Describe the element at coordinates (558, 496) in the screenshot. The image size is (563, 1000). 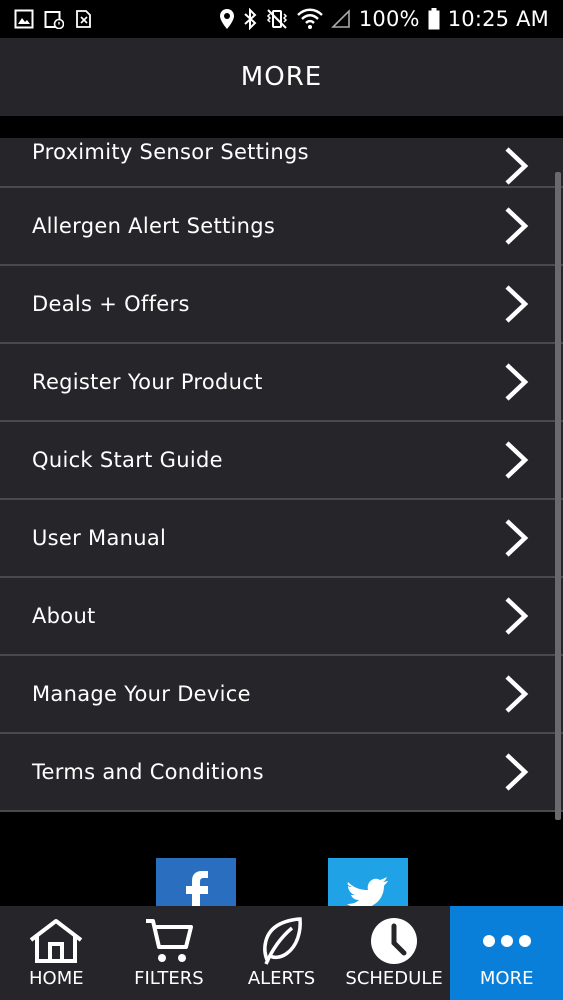
I see `scrollbar` at that location.